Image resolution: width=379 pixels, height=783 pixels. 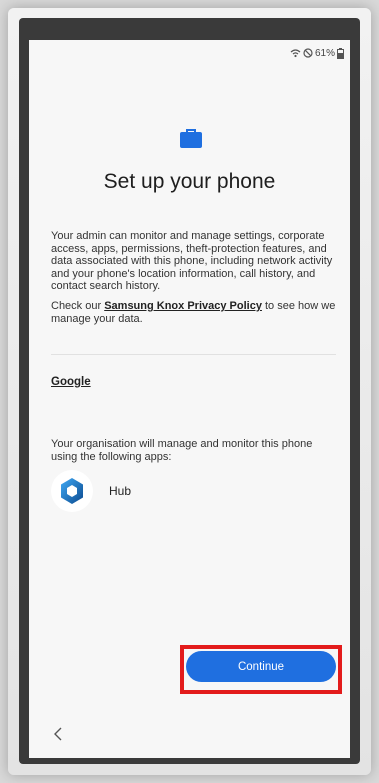 What do you see at coordinates (261, 666) in the screenshot?
I see `continue-button: Continue` at bounding box center [261, 666].